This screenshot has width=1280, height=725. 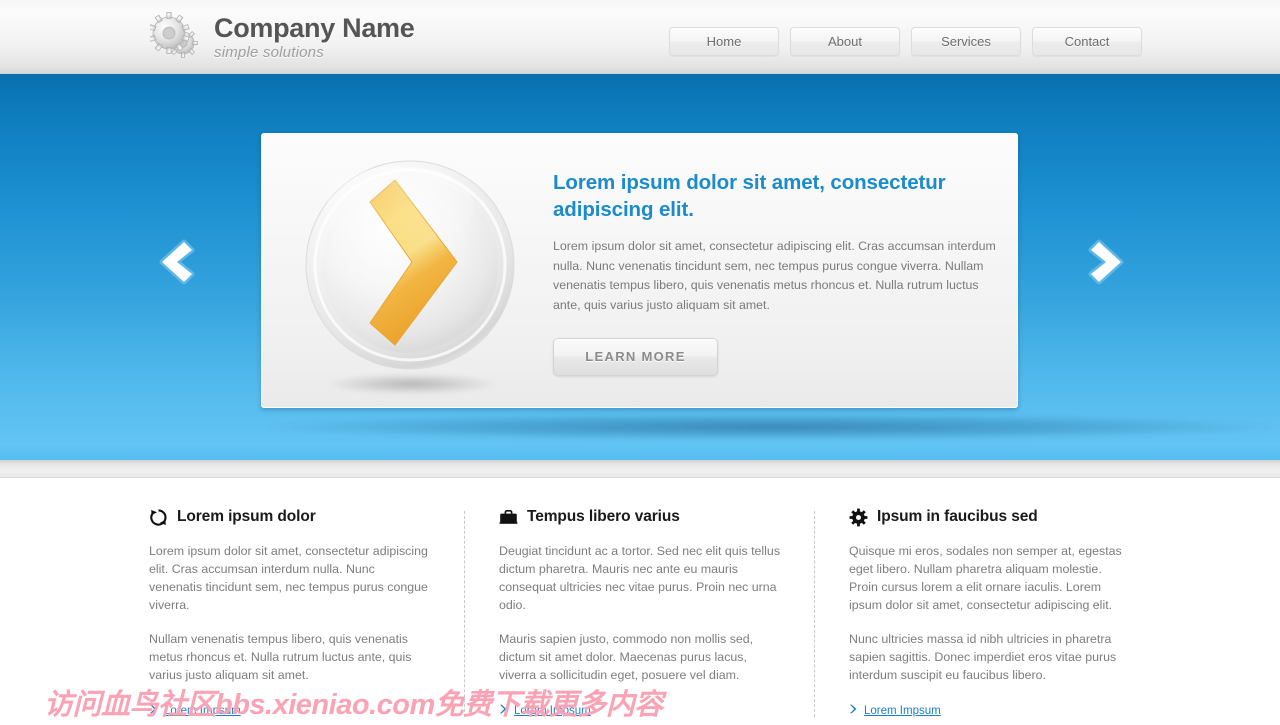 I want to click on feature-heading-2: Tempus libero varius, so click(x=674, y=517).